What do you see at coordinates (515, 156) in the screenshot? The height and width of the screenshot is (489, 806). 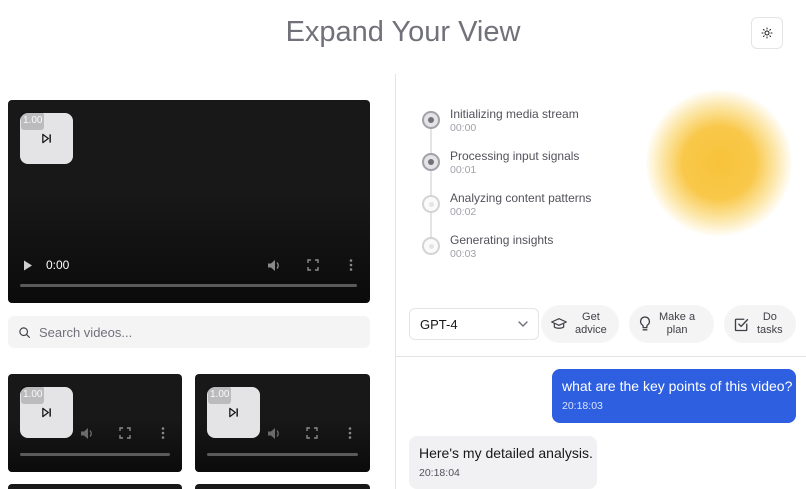 I see `step-label: Processing input signals` at bounding box center [515, 156].